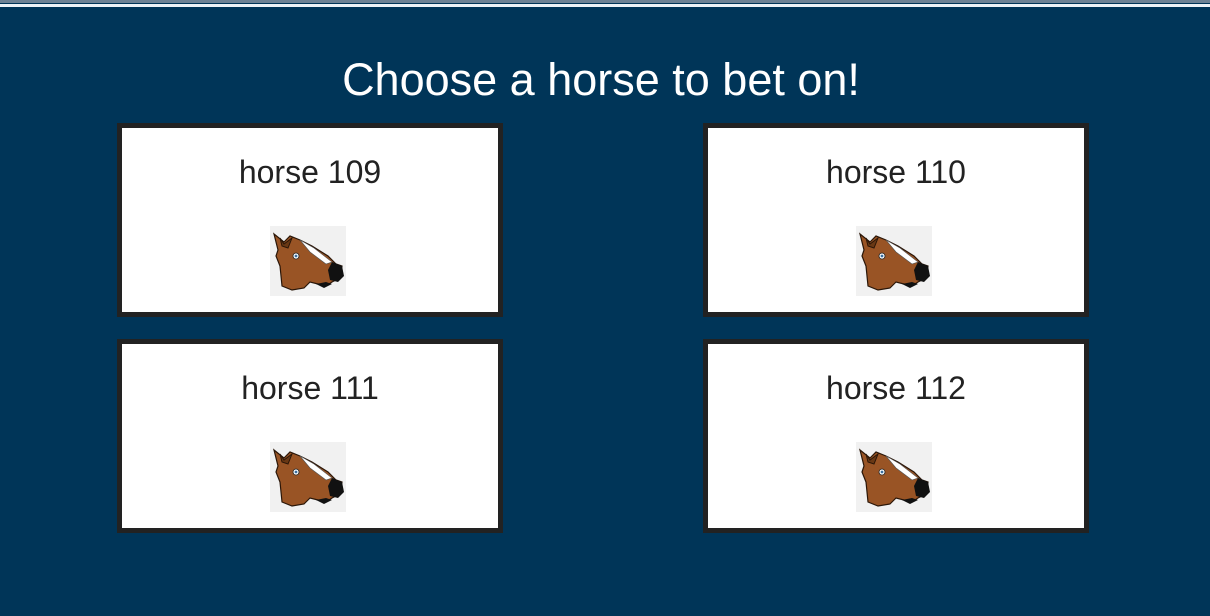  I want to click on horse-name: horse 112, so click(896, 388).